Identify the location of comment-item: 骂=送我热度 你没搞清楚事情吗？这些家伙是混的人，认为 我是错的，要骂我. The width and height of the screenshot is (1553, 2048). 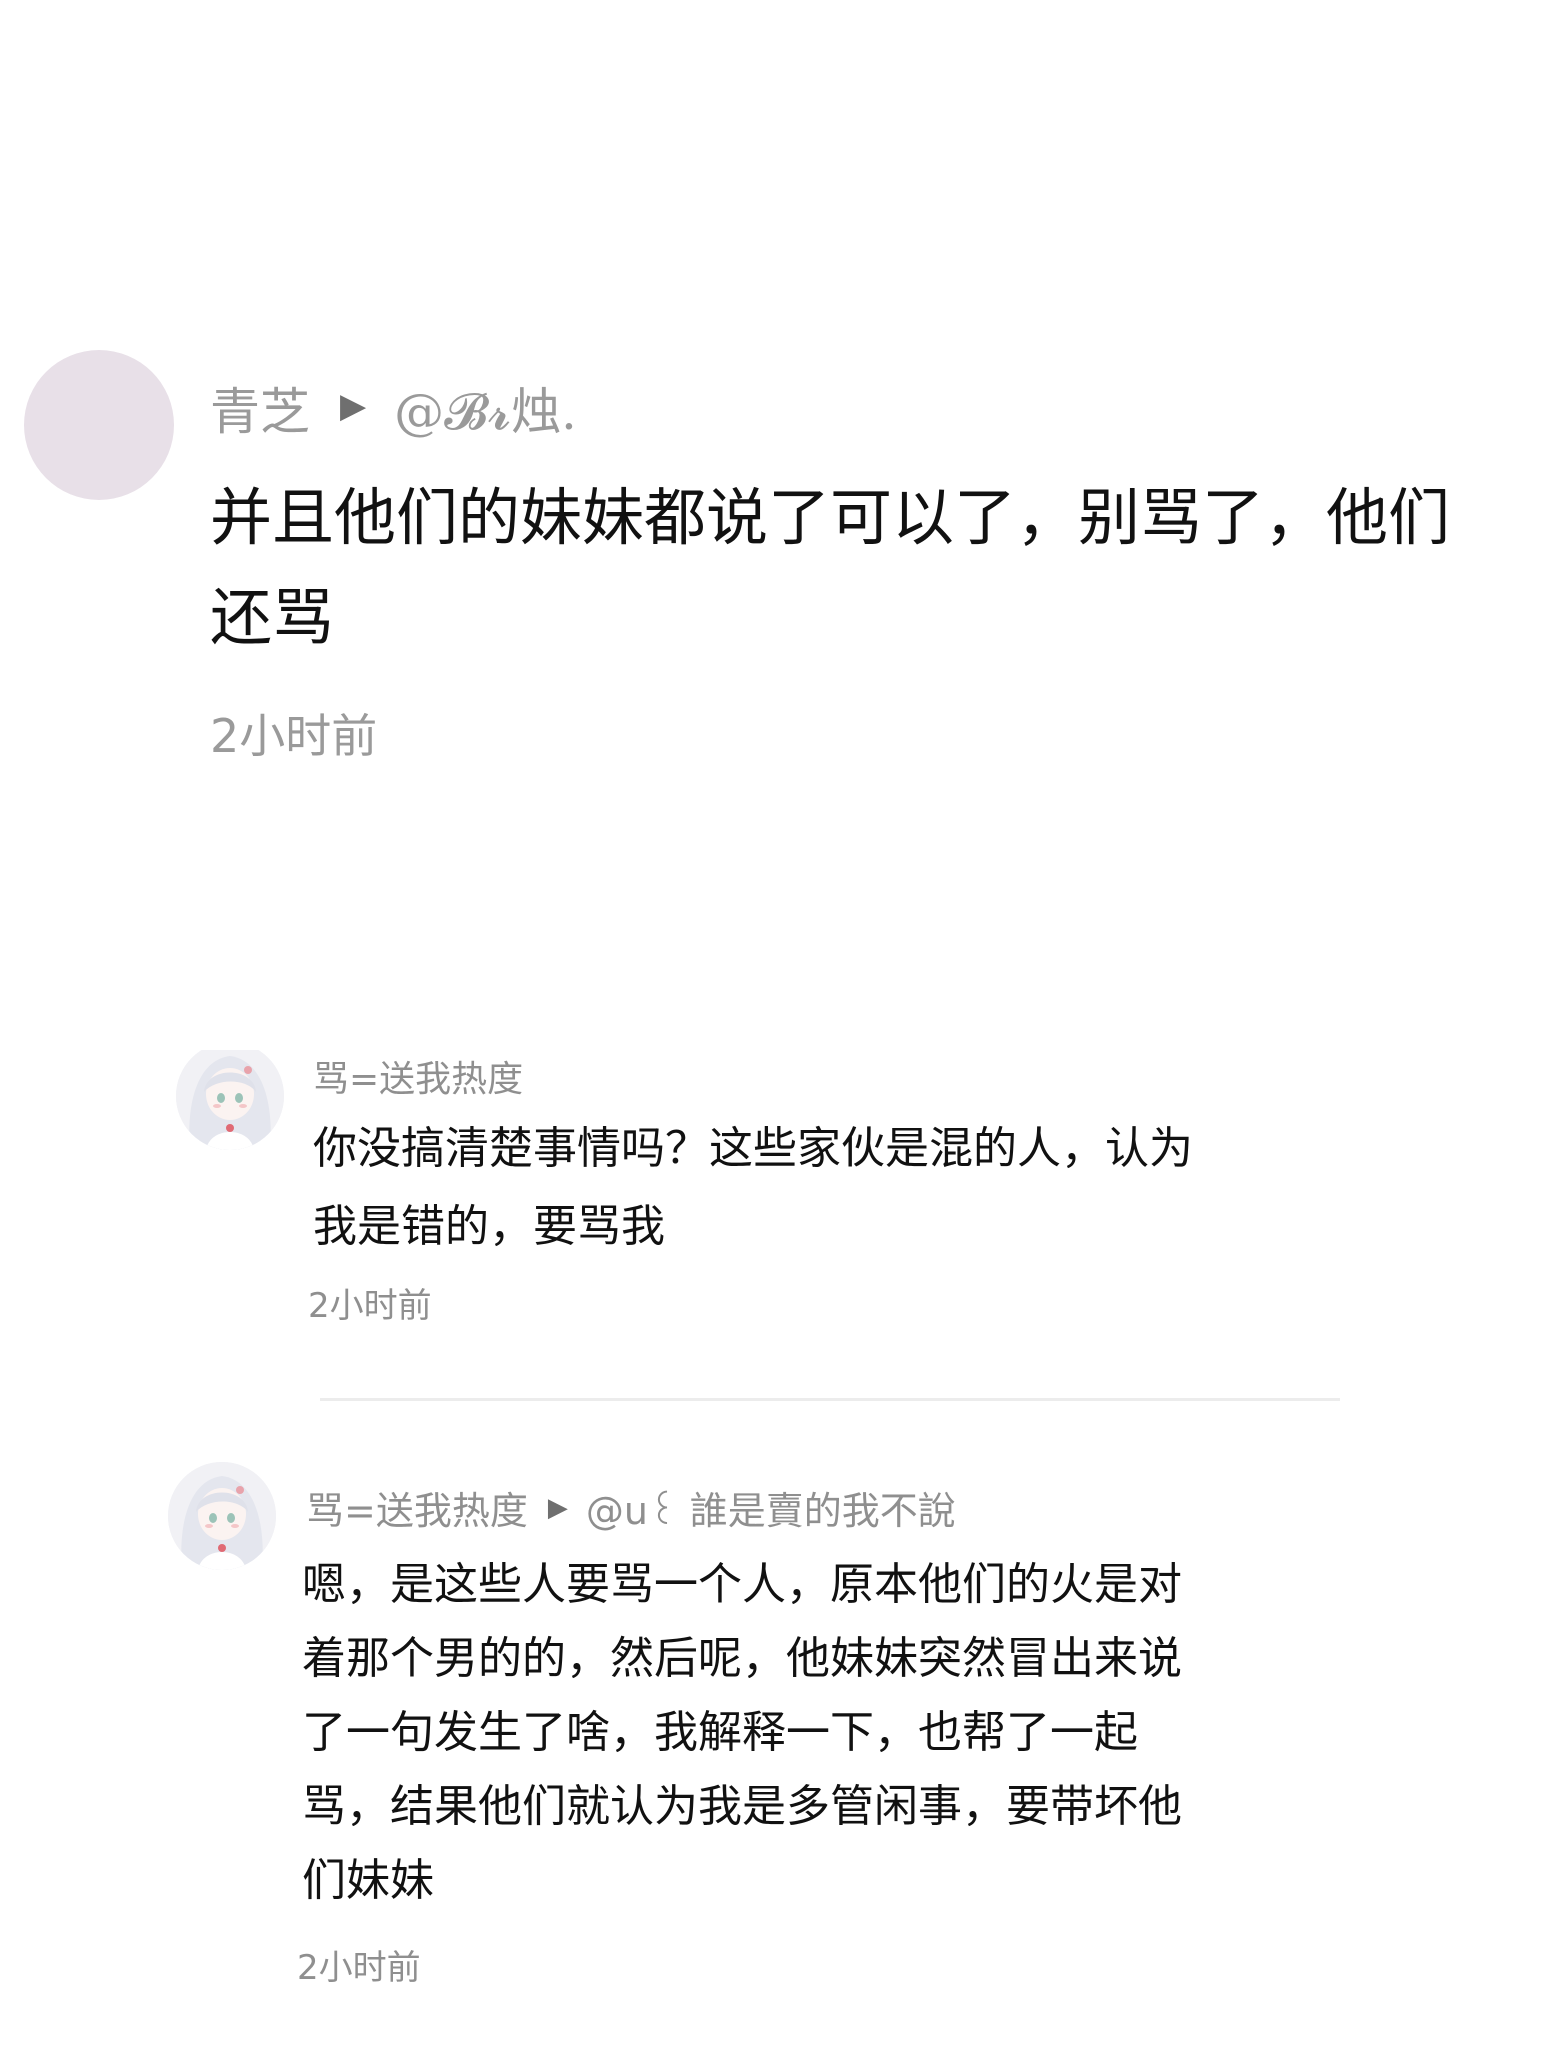
(776, 1200).